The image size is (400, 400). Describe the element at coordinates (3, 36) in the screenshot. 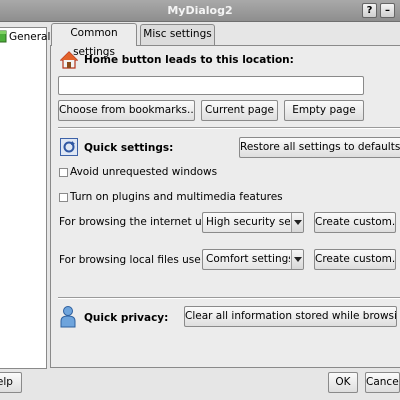

I see `general-settings-icon` at that location.